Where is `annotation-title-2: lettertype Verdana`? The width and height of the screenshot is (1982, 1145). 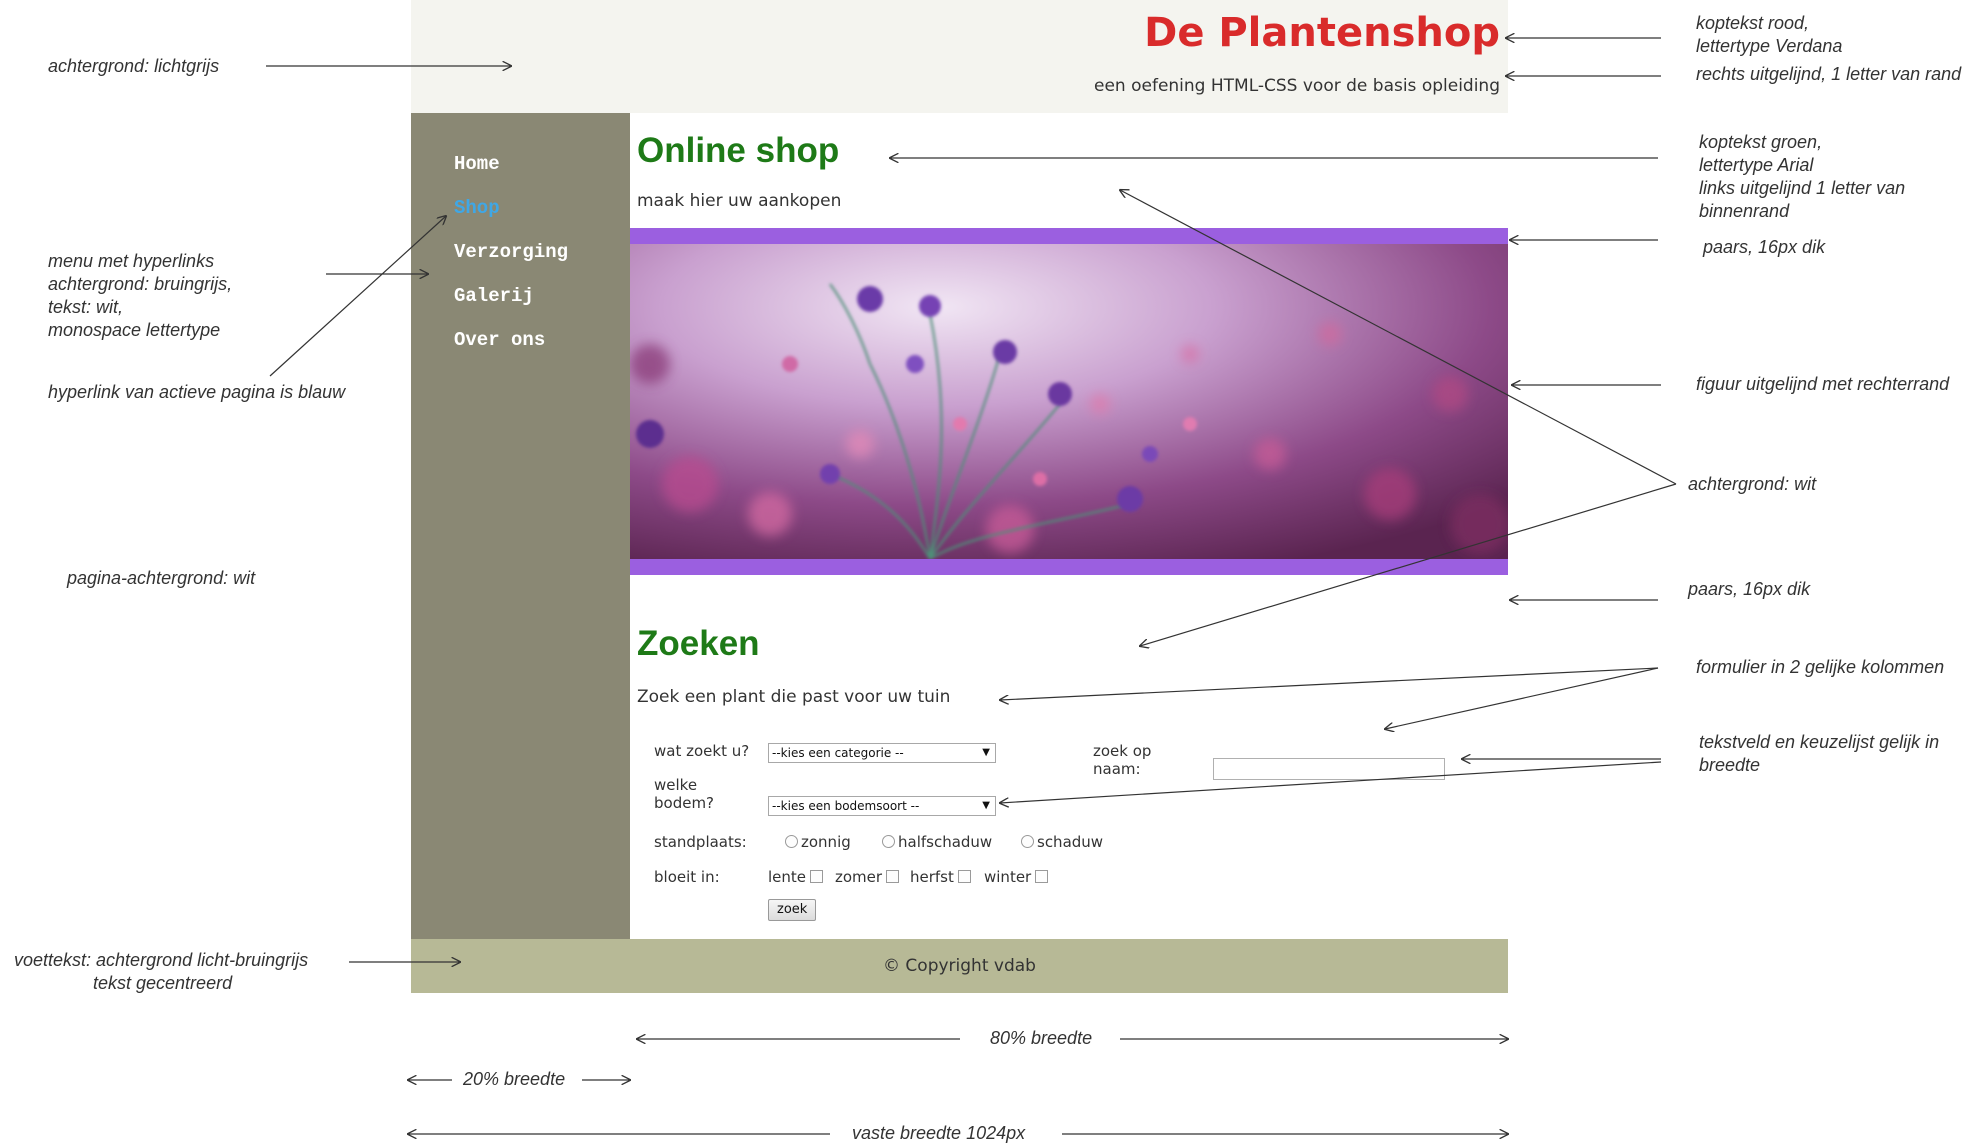 annotation-title-2: lettertype Verdana is located at coordinates (1769, 46).